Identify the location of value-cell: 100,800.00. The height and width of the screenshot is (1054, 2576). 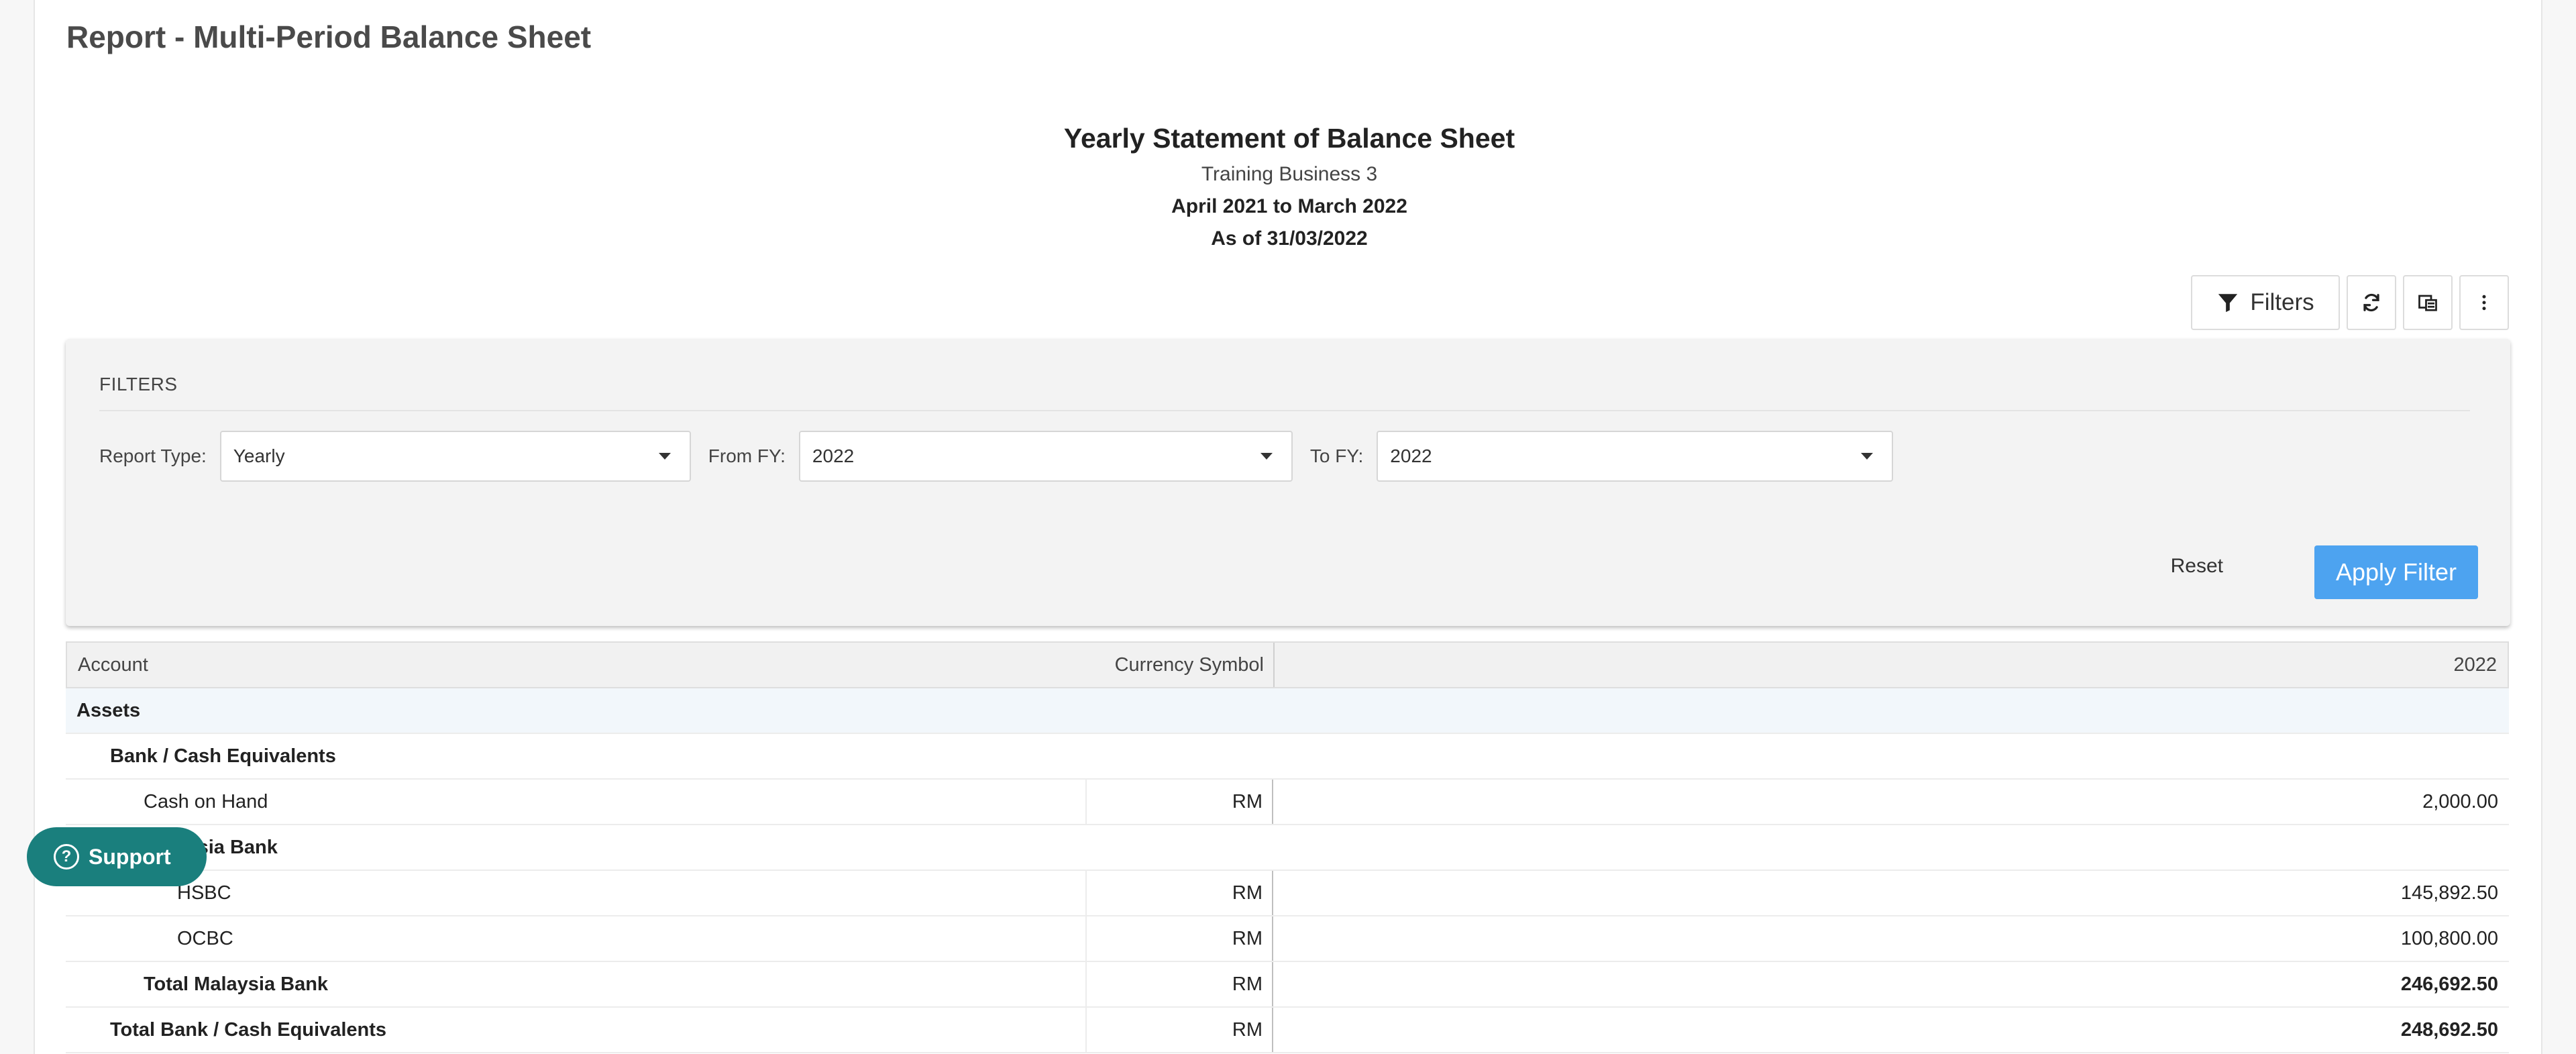
(2449, 938).